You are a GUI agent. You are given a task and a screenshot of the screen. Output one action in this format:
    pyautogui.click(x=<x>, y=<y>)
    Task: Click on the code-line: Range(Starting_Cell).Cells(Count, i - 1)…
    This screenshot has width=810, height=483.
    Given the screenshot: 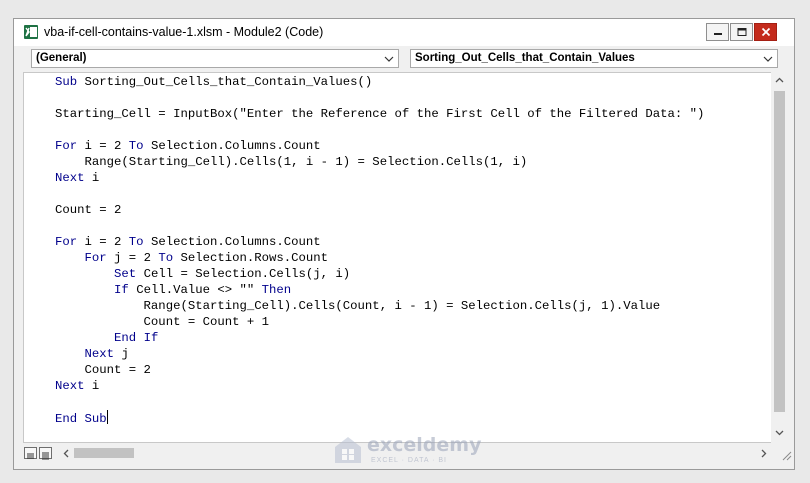 What is the action you would take?
    pyautogui.click(x=358, y=306)
    